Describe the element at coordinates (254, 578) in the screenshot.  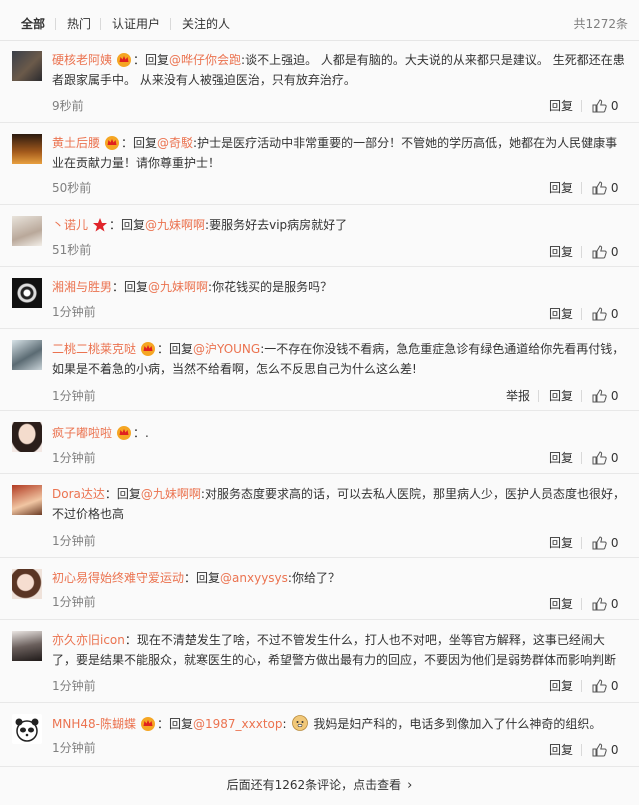
I see `mention-link: @anxyysys` at that location.